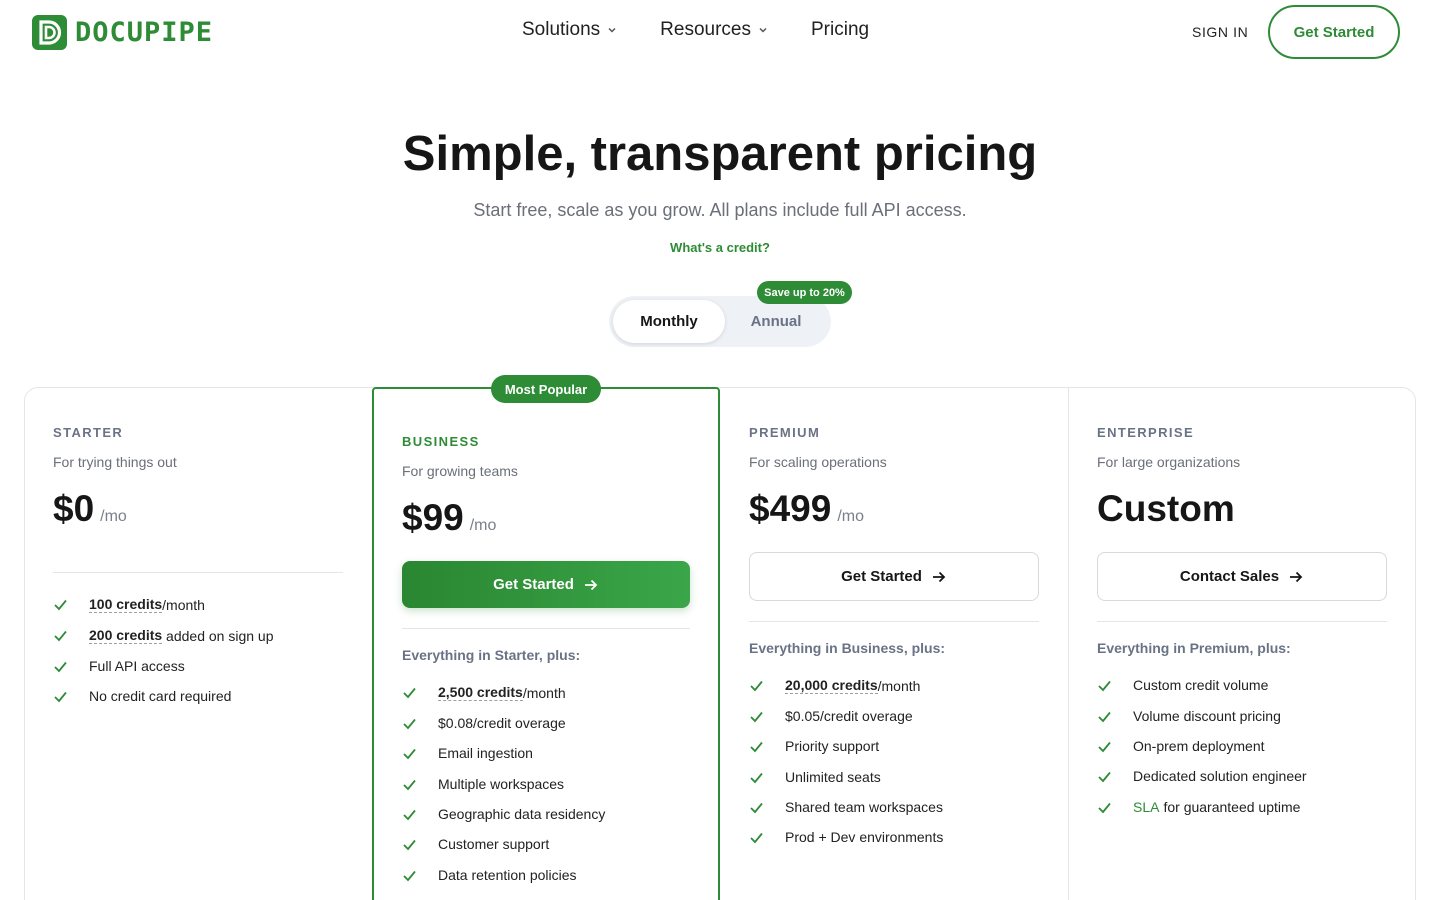 The height and width of the screenshot is (900, 1440). I want to click on billing-annual-option: Annual, so click(776, 321).